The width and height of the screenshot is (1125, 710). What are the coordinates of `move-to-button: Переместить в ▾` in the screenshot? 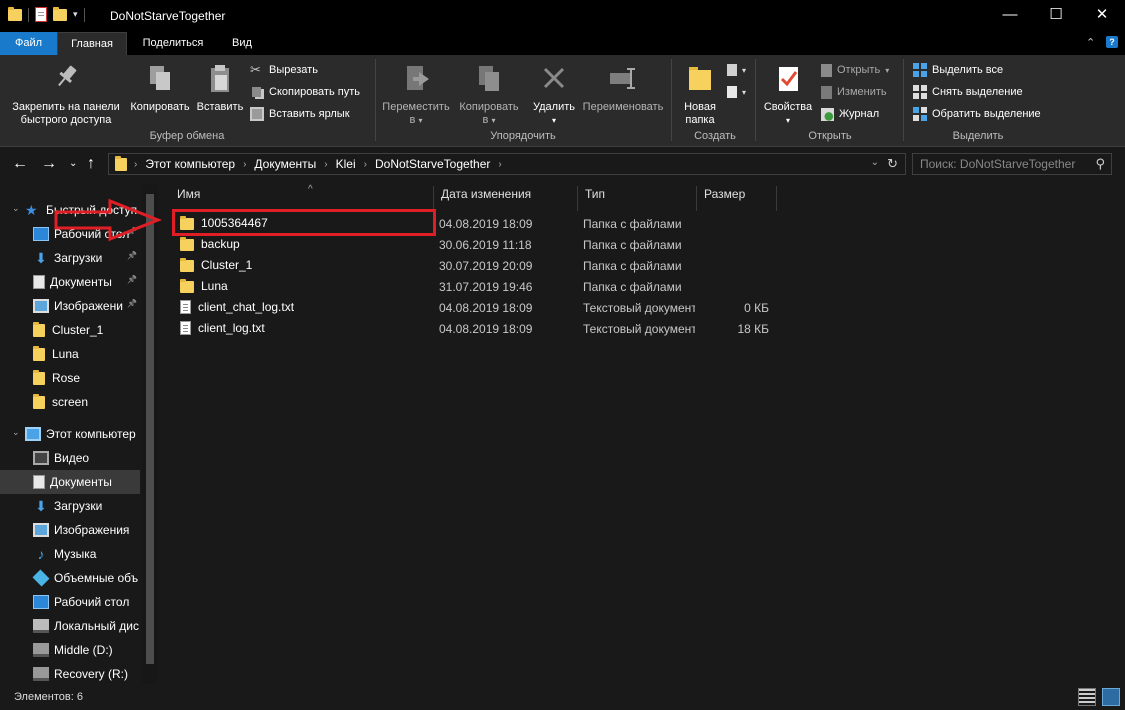 It's located at (416, 93).